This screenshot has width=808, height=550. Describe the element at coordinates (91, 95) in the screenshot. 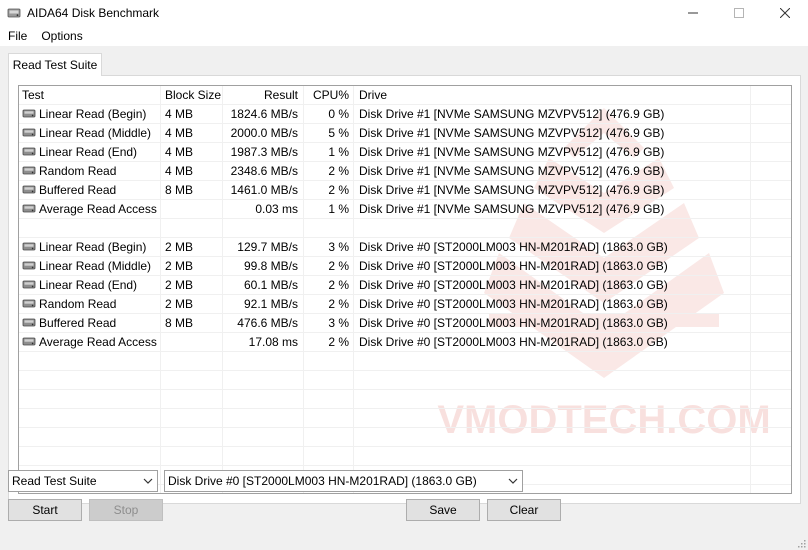

I see `header-test: Test` at that location.